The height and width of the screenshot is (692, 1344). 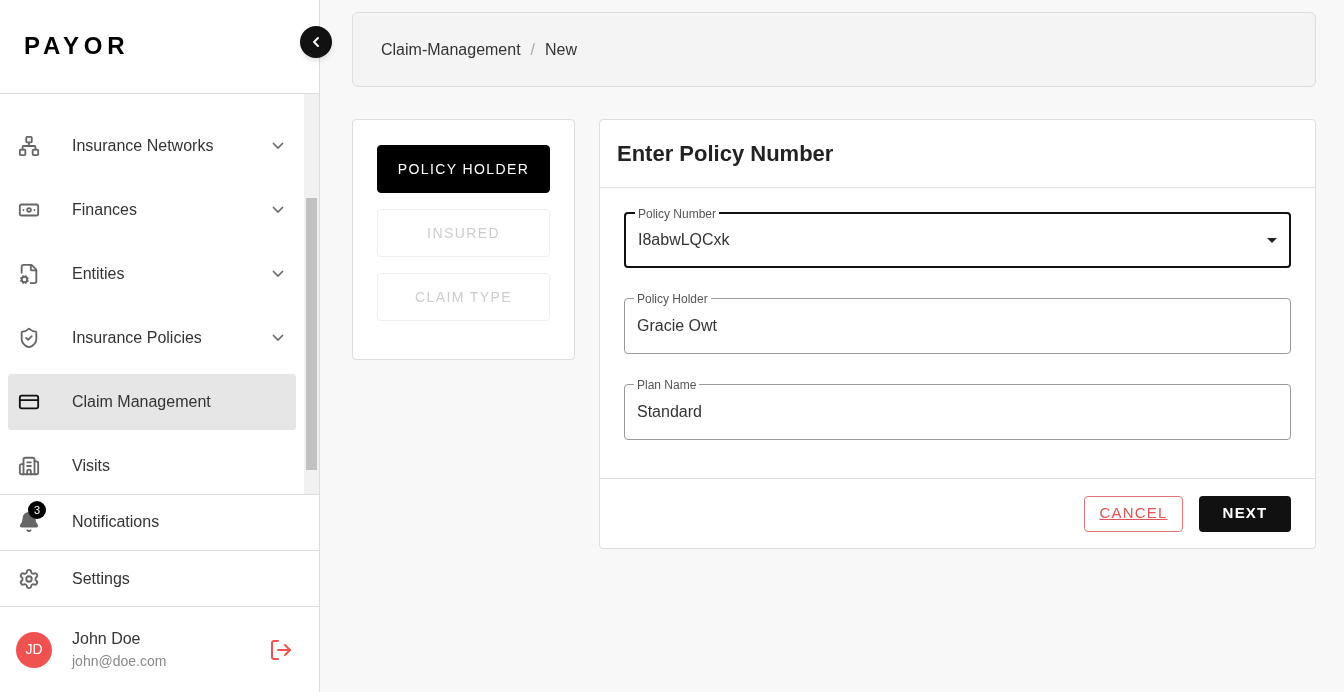 I want to click on collapse-button, so click(x=316, y=42).